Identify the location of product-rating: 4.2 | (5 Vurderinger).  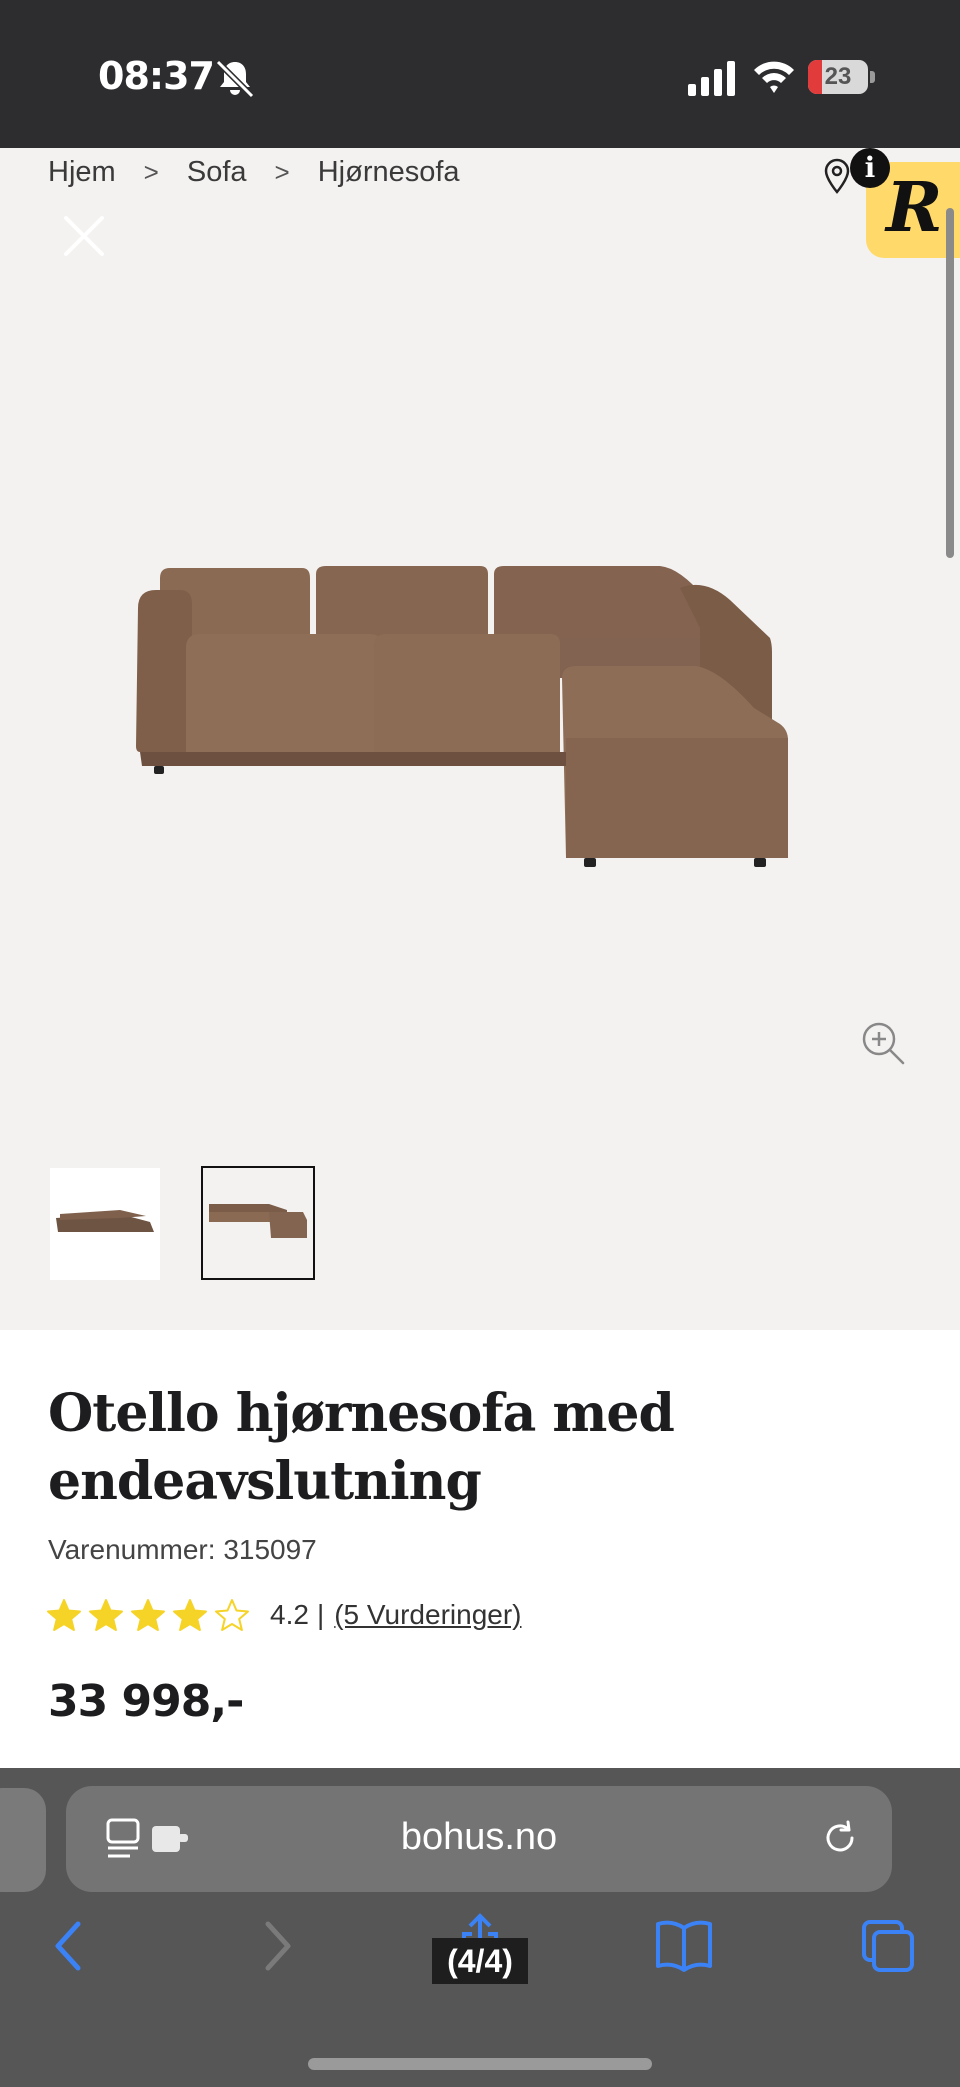
(283, 1615).